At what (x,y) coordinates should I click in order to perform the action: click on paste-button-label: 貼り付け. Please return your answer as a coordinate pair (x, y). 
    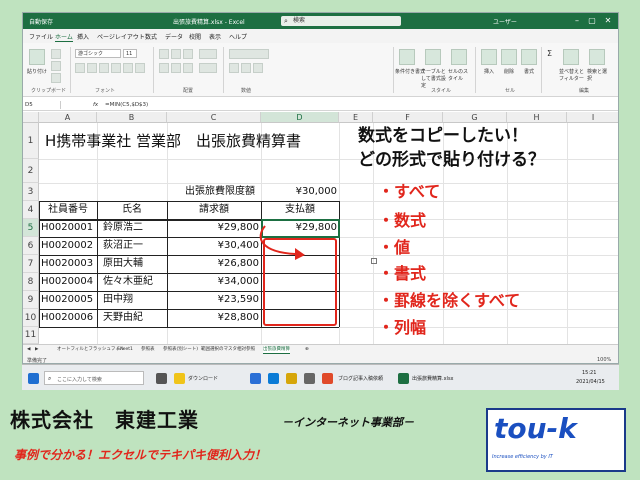
    Looking at the image, I should click on (37, 71).